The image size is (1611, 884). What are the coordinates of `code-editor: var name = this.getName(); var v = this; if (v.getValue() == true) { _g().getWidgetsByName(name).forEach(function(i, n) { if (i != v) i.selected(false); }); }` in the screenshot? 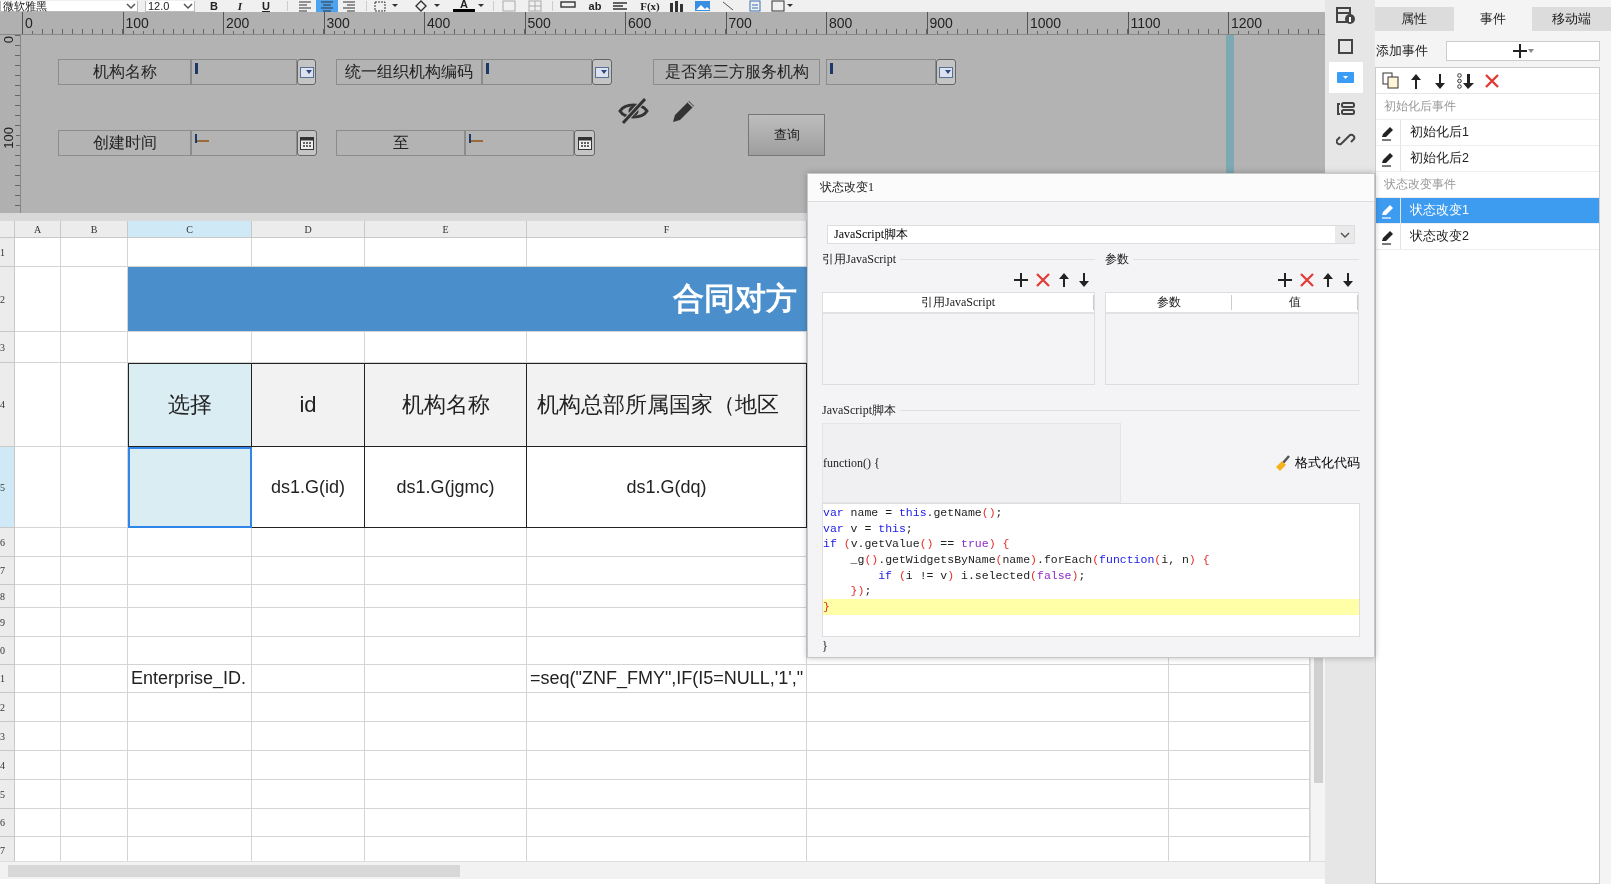 It's located at (1091, 570).